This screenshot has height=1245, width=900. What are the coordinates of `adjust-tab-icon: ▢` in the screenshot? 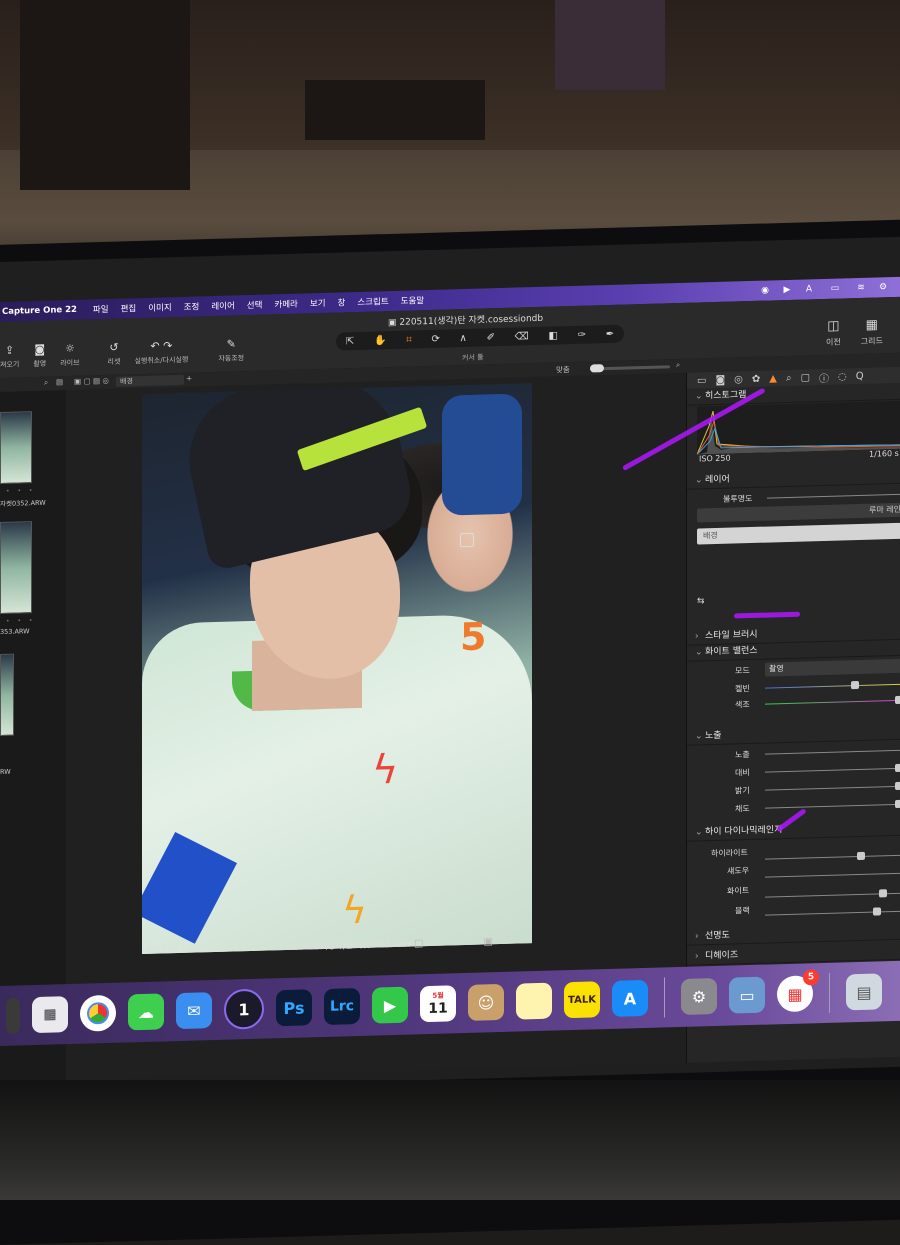 It's located at (805, 377).